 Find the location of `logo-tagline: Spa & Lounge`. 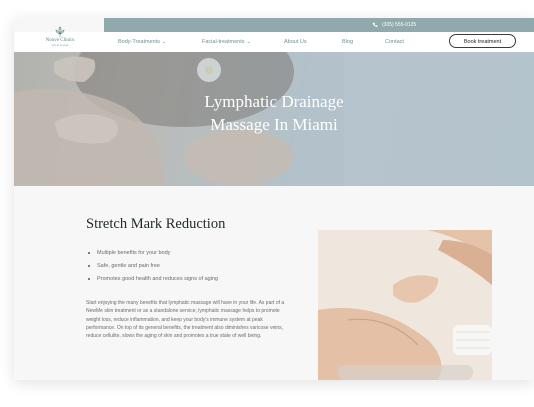

logo-tagline: Spa & Lounge is located at coordinates (60, 45).